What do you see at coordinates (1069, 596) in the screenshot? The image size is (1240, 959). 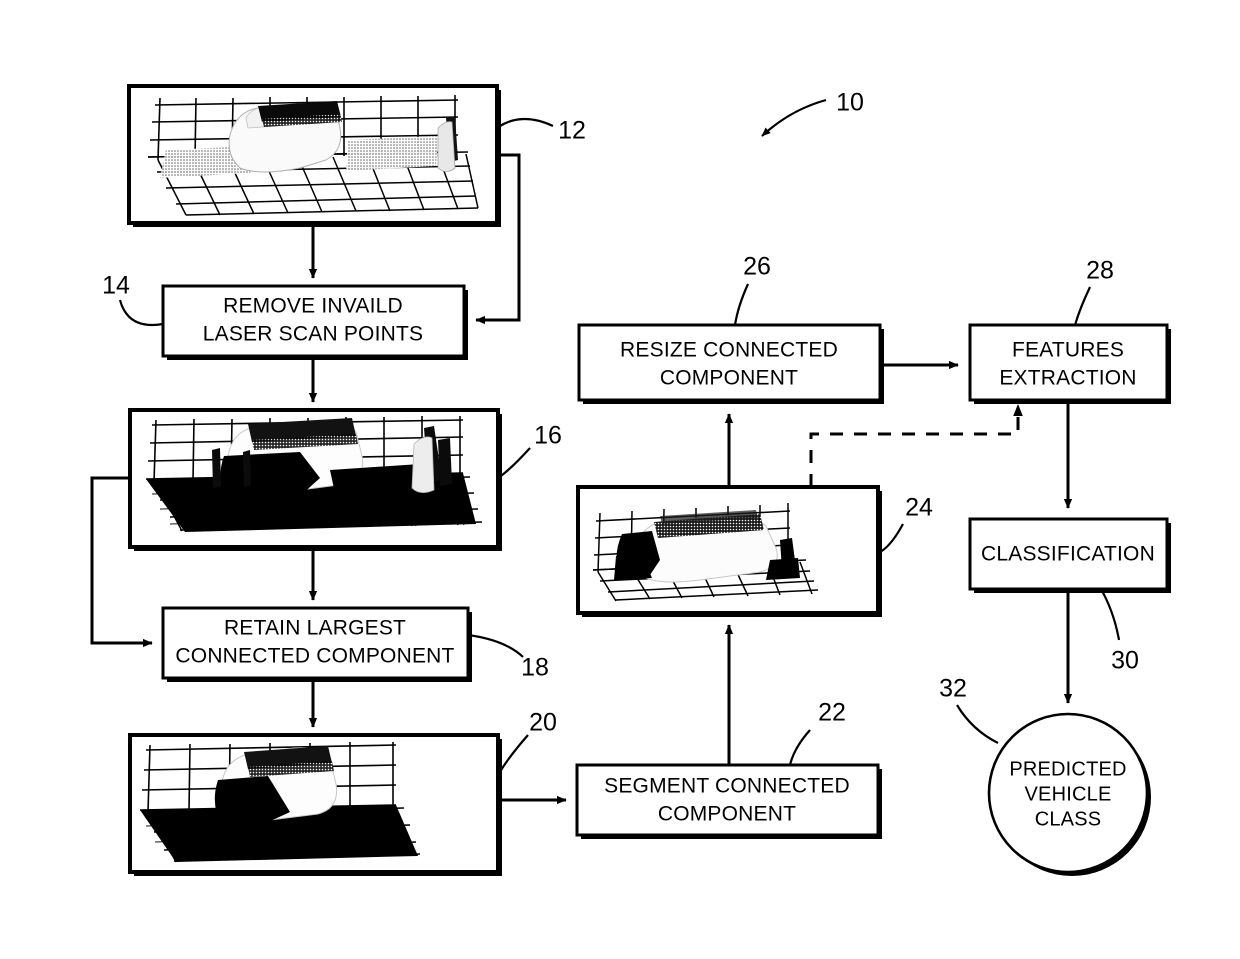 I see `node-classification: CLASSIFICATION 30` at bounding box center [1069, 596].